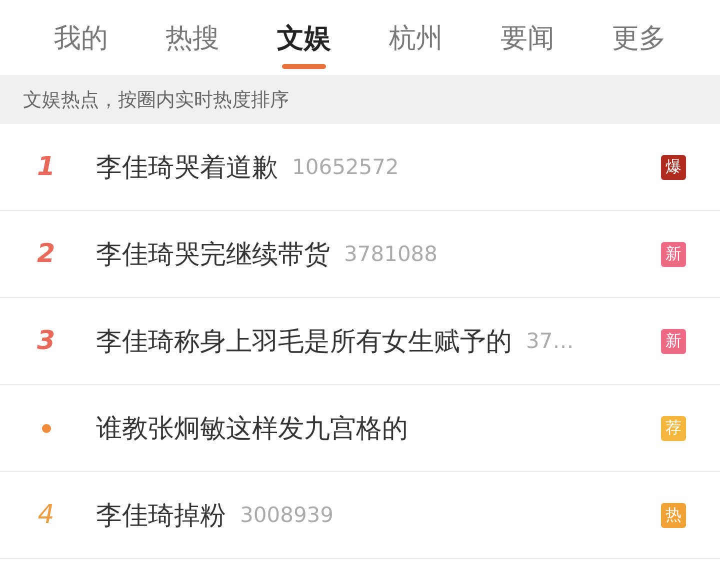 This screenshot has width=720, height=578. I want to click on topic-title: 李佳琦掉粉, so click(161, 516).